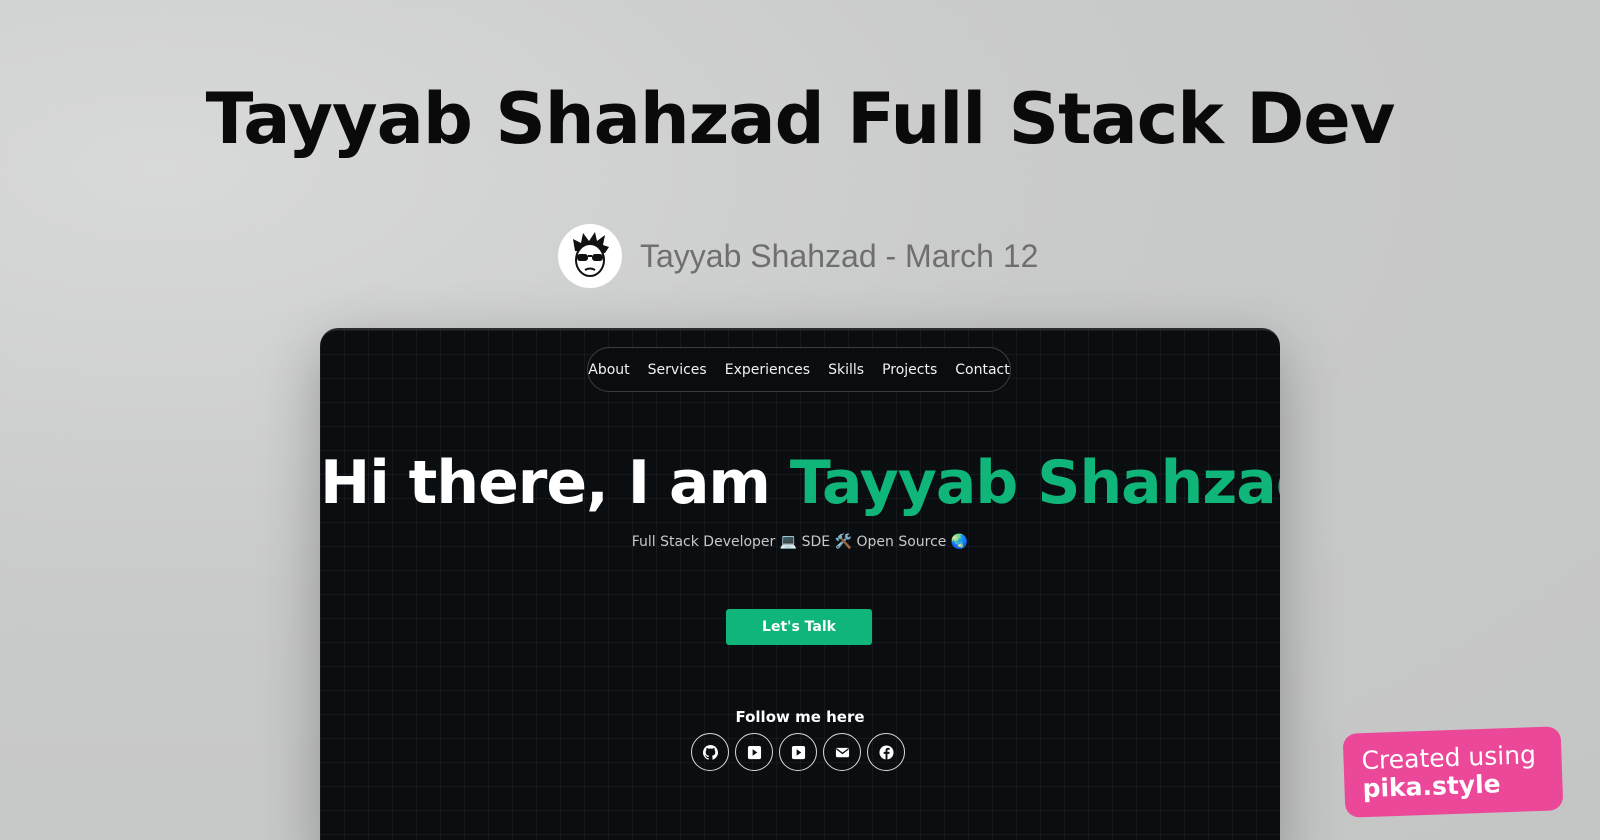  I want to click on hero-heading: Hi there, I am Tayyab Shahzad., so click(800, 483).